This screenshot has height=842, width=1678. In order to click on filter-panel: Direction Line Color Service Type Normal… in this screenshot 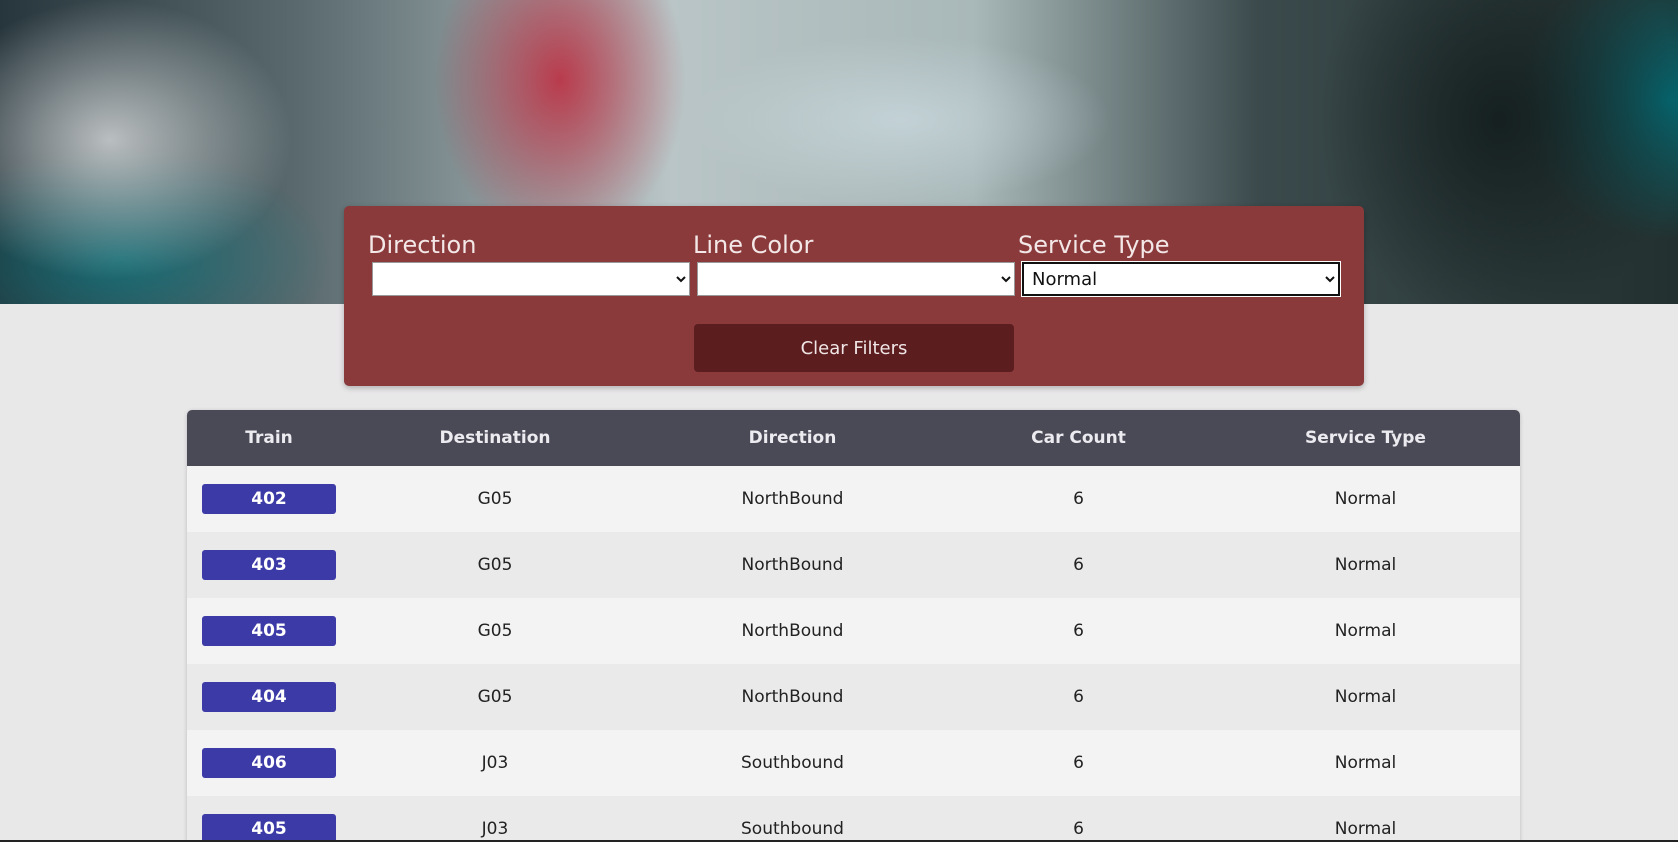, I will do `click(854, 296)`.